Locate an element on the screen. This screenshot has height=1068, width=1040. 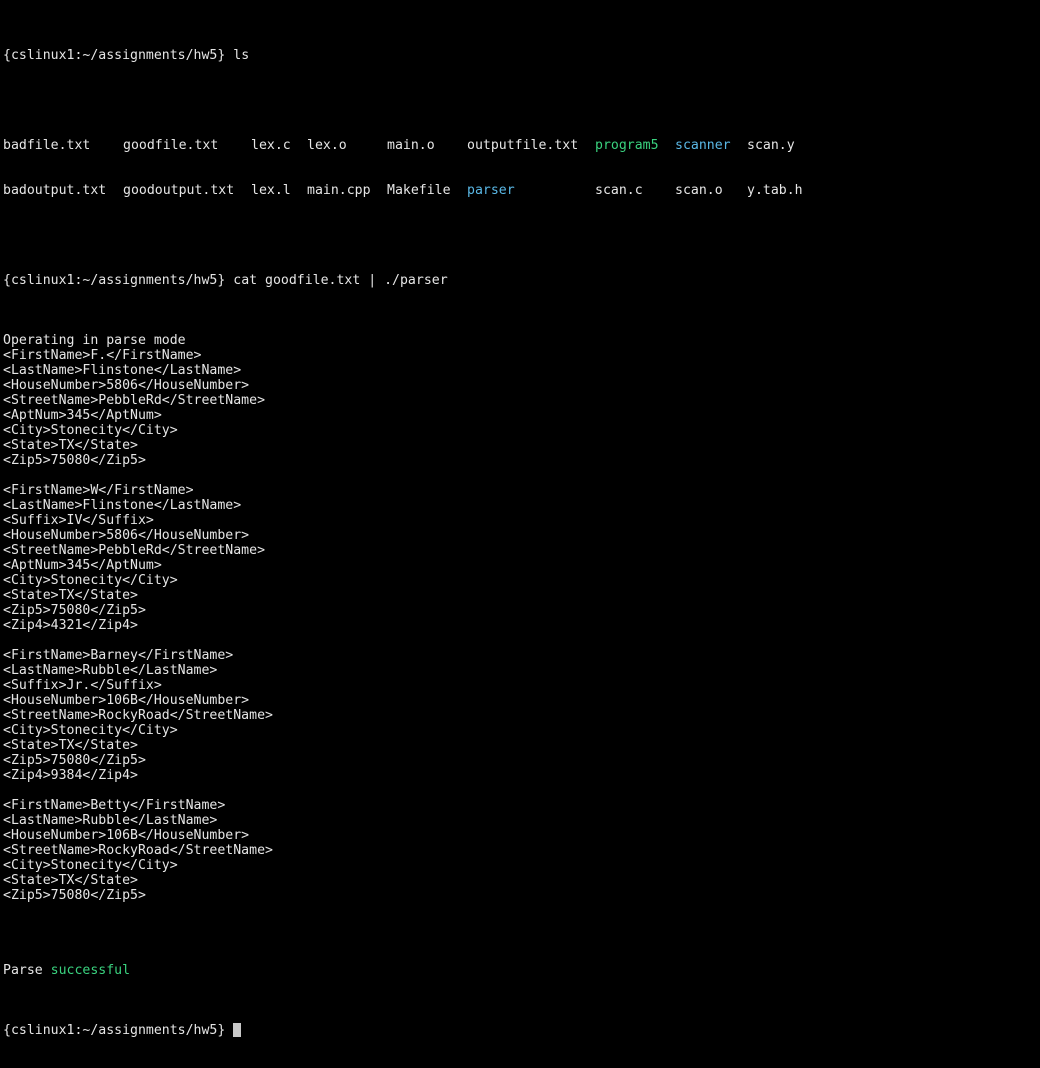
file-entry: goodoutput.txt is located at coordinates (179, 190).